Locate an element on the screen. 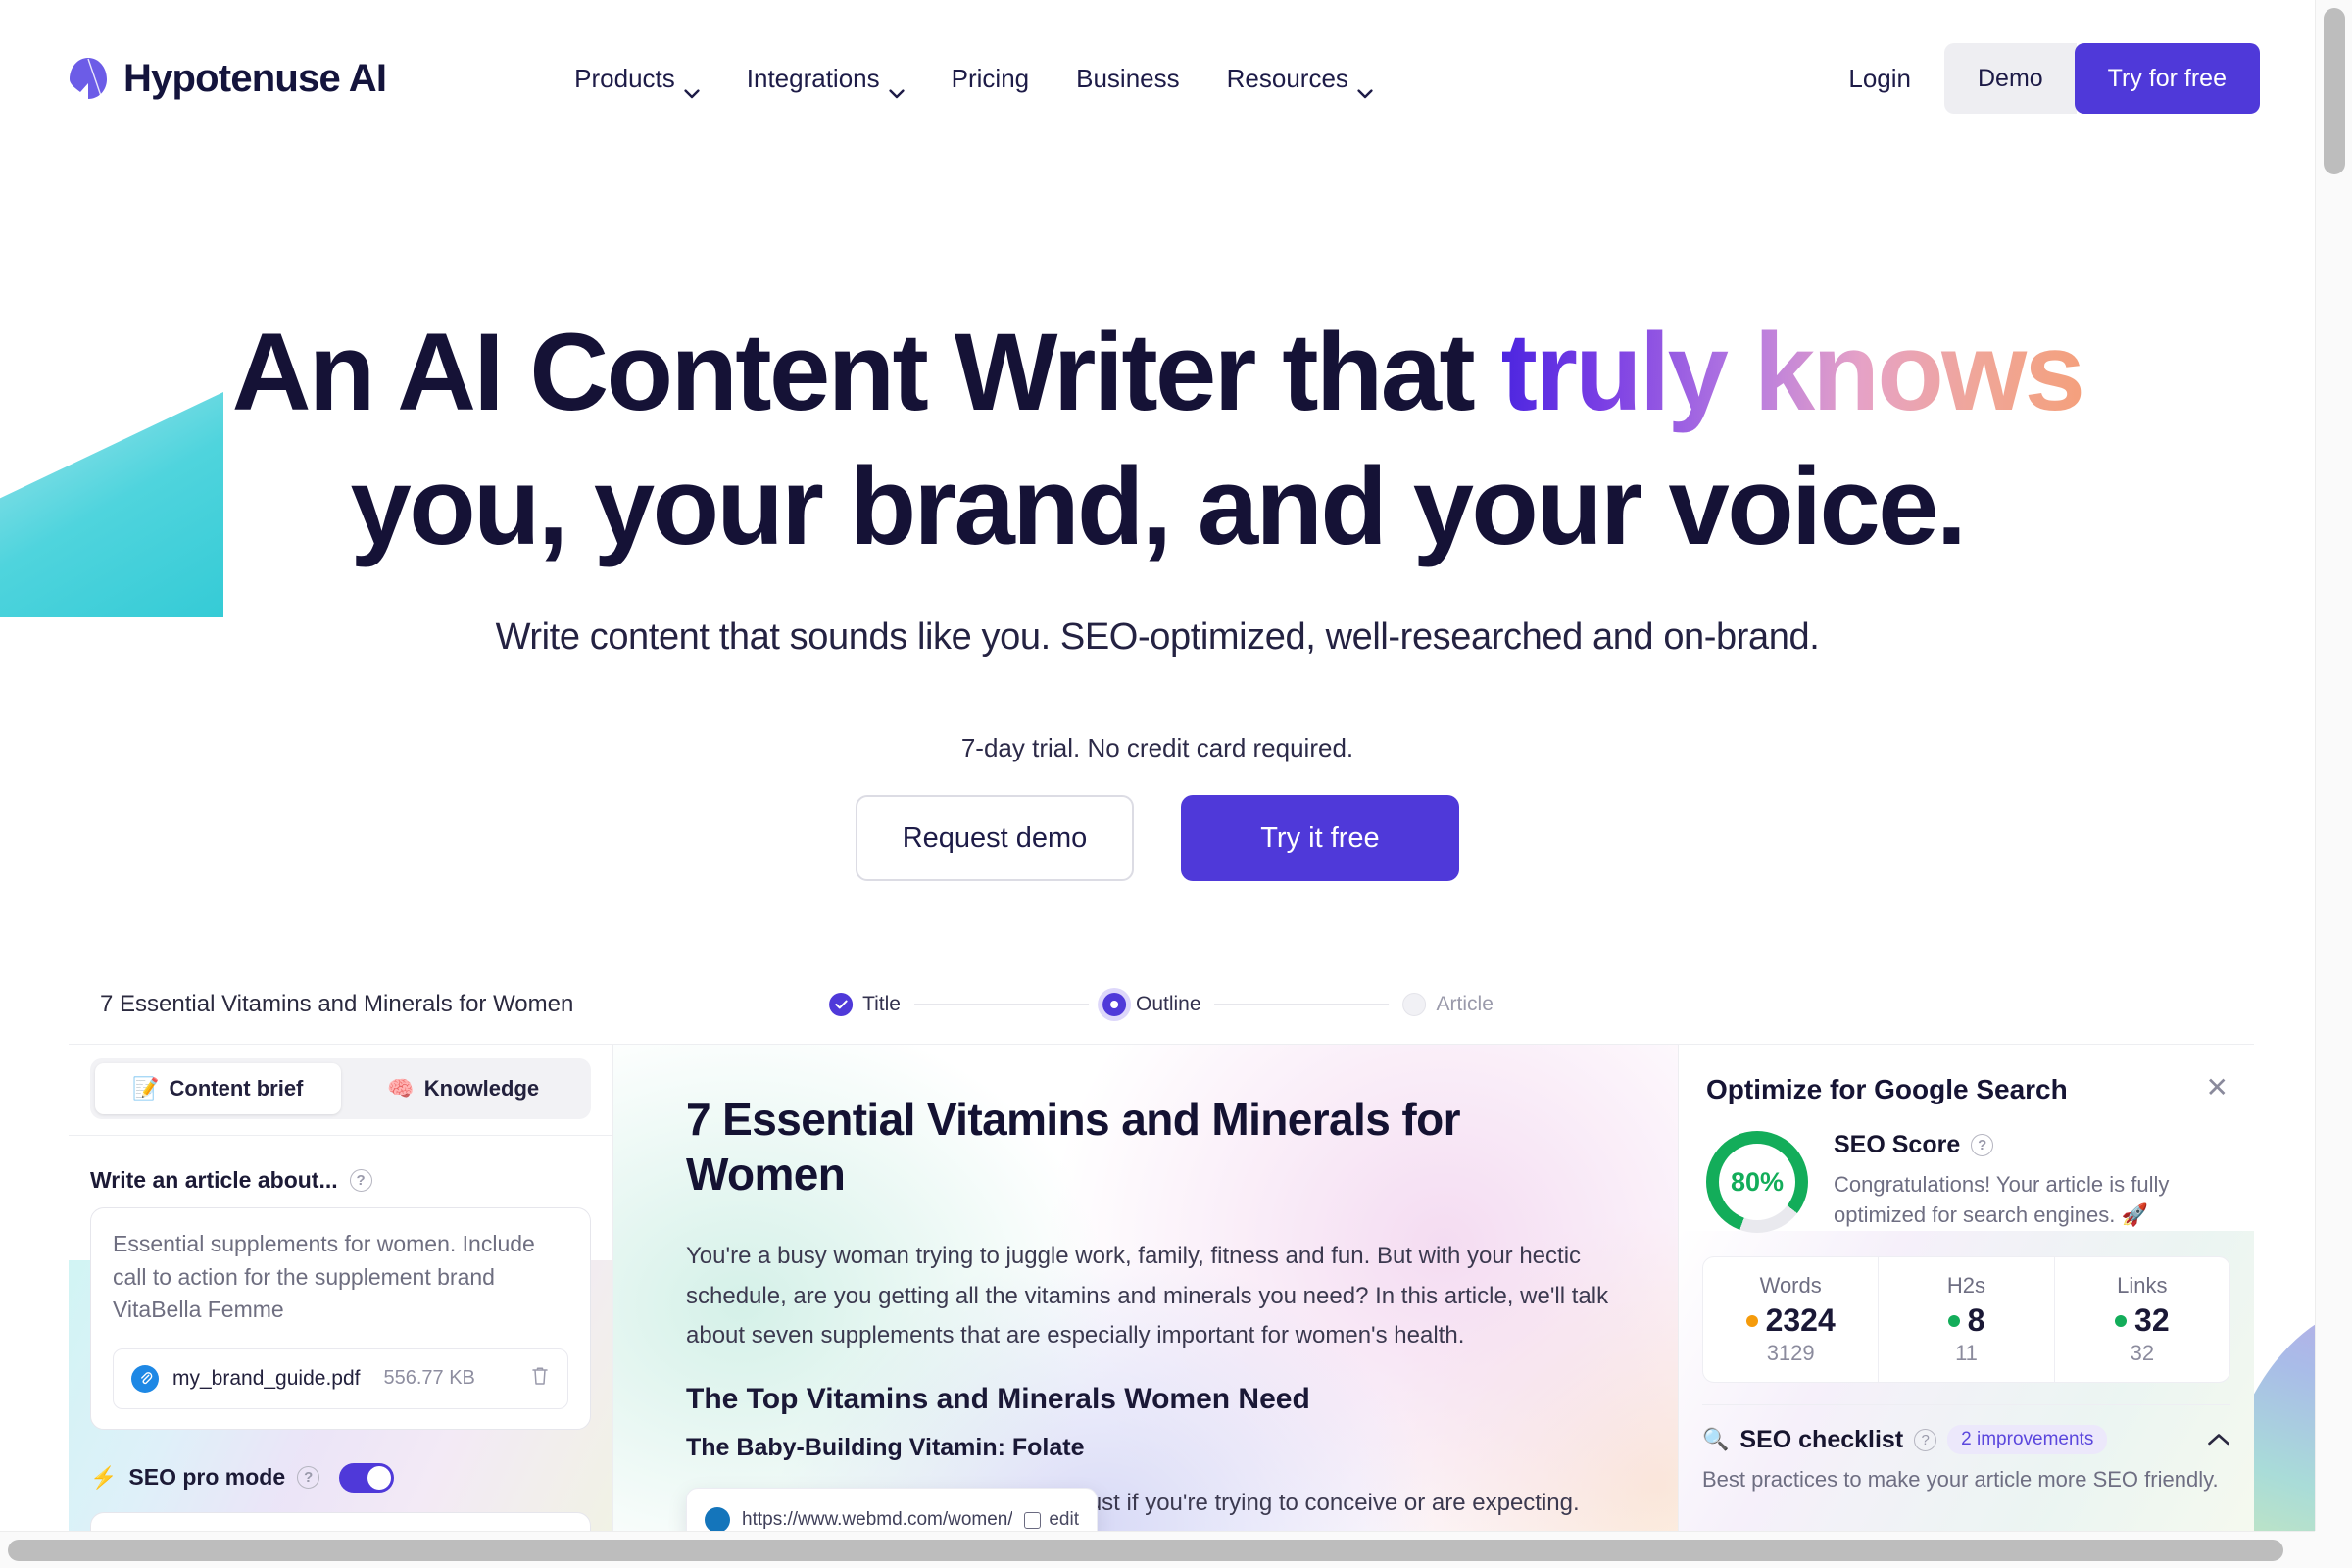  vertical-scrollbar is located at coordinates (2333, 784).